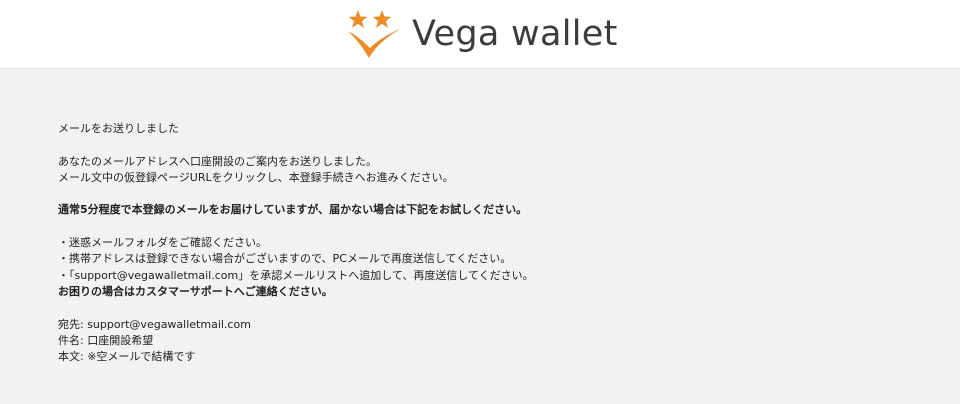 Image resolution: width=960 pixels, height=404 pixels. Describe the element at coordinates (162, 243) in the screenshot. I see `tip-spam-folder: ・迷惑メールフォルダをご確認ください。` at that location.